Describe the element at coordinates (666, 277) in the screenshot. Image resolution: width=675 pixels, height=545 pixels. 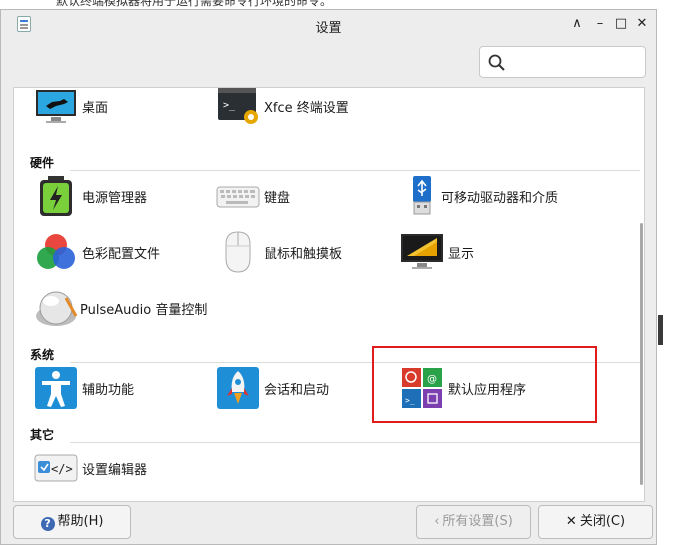
I see `background-window-edge` at that location.